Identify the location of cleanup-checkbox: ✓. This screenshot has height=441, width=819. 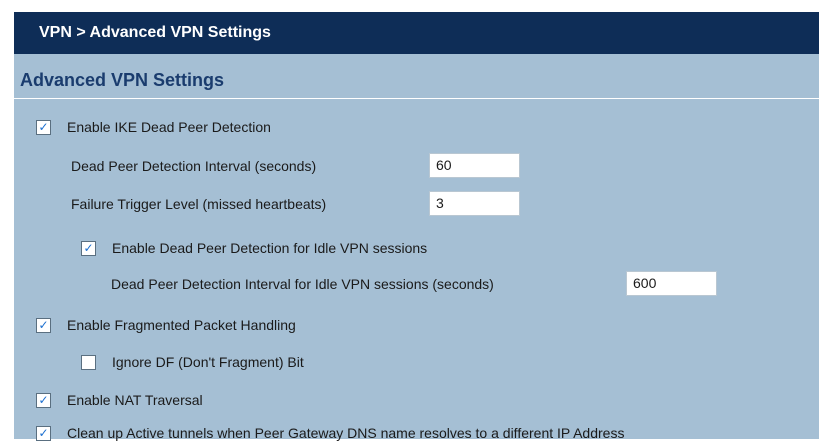
(43, 433).